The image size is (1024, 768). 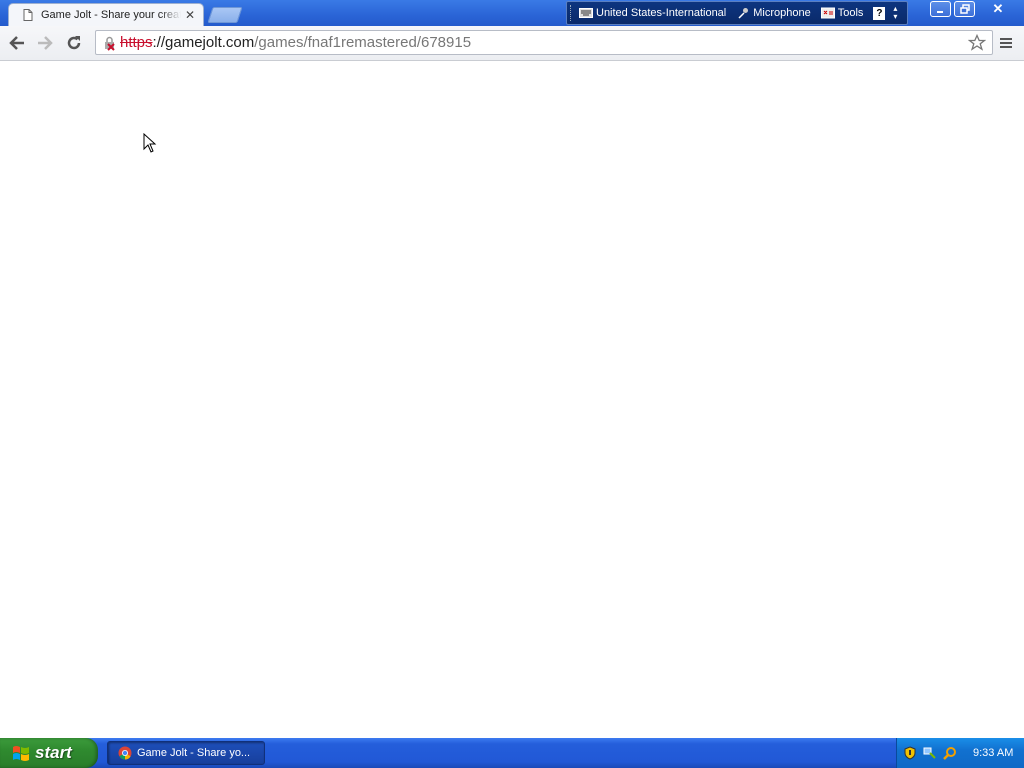 I want to click on forward-arrow-icon, so click(x=45, y=43).